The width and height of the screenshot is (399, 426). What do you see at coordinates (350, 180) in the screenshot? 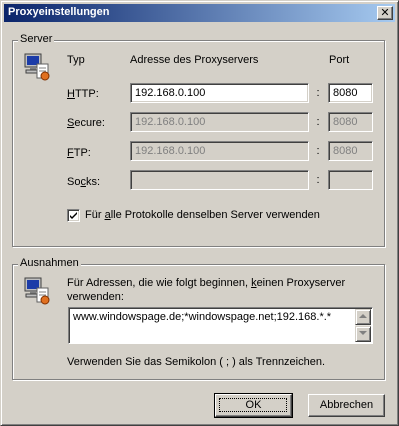
I see `socks-port-input` at bounding box center [350, 180].